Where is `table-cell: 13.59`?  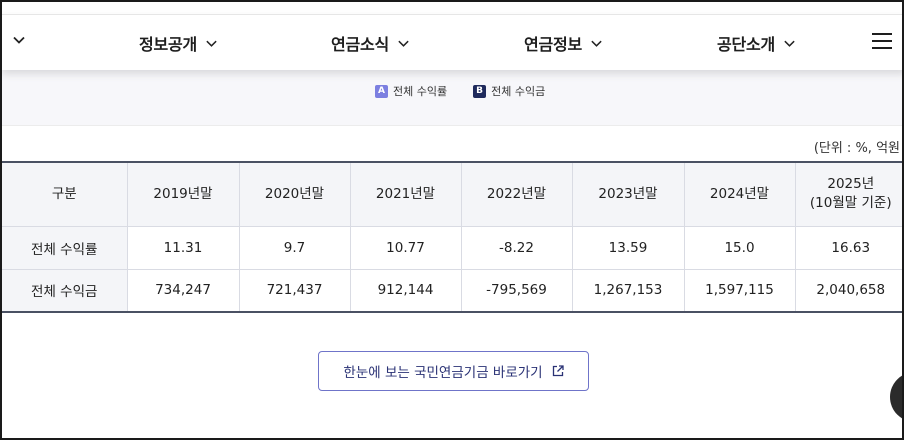
table-cell: 13.59 is located at coordinates (628, 247).